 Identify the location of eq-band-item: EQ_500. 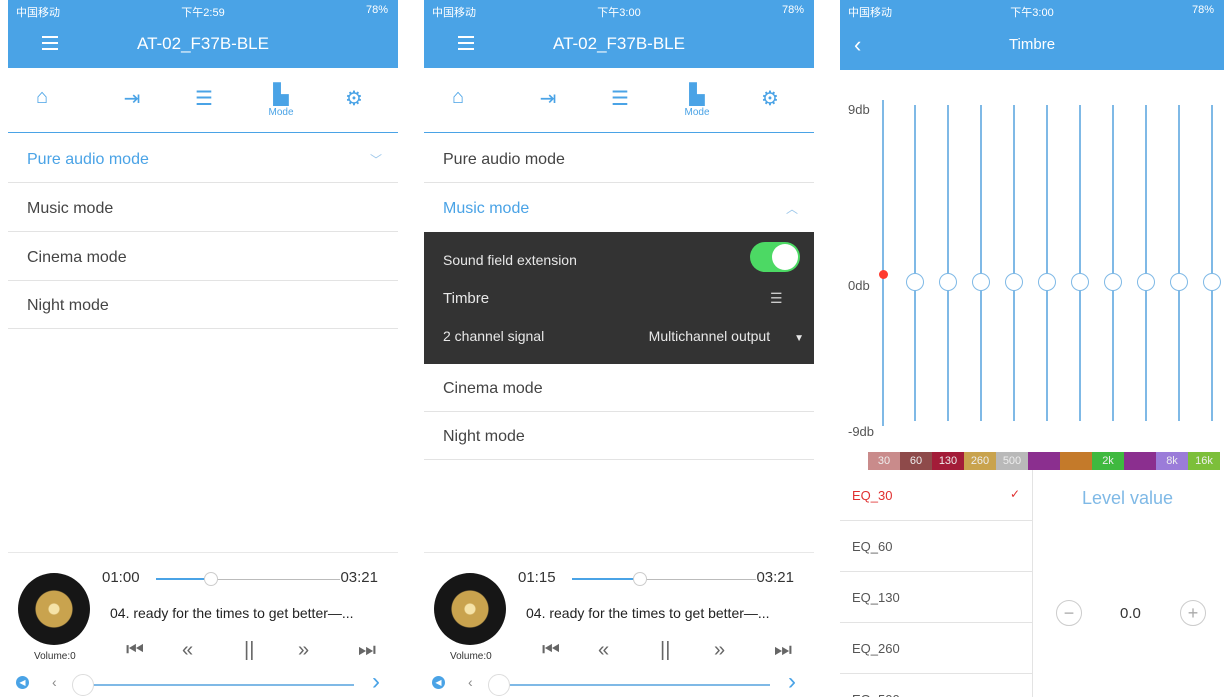
(936, 685).